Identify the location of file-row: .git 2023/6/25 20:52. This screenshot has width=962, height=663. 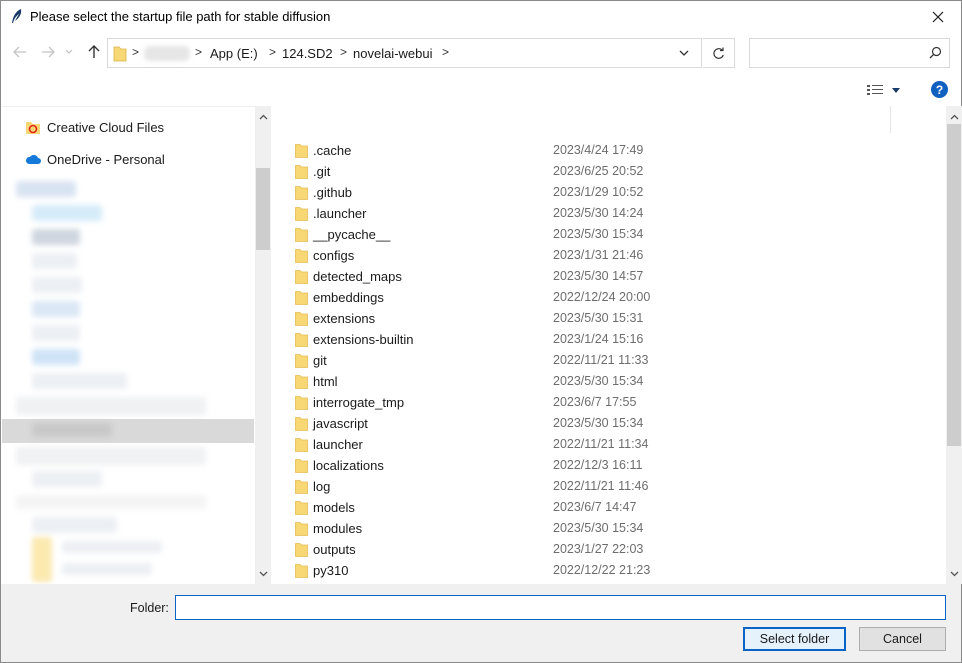
(573, 171).